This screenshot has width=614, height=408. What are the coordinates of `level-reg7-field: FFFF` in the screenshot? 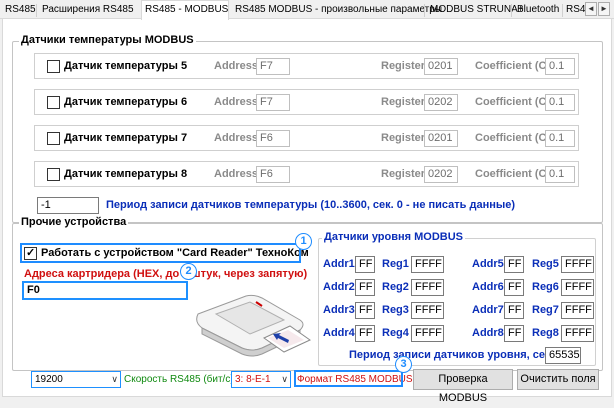 It's located at (577, 310).